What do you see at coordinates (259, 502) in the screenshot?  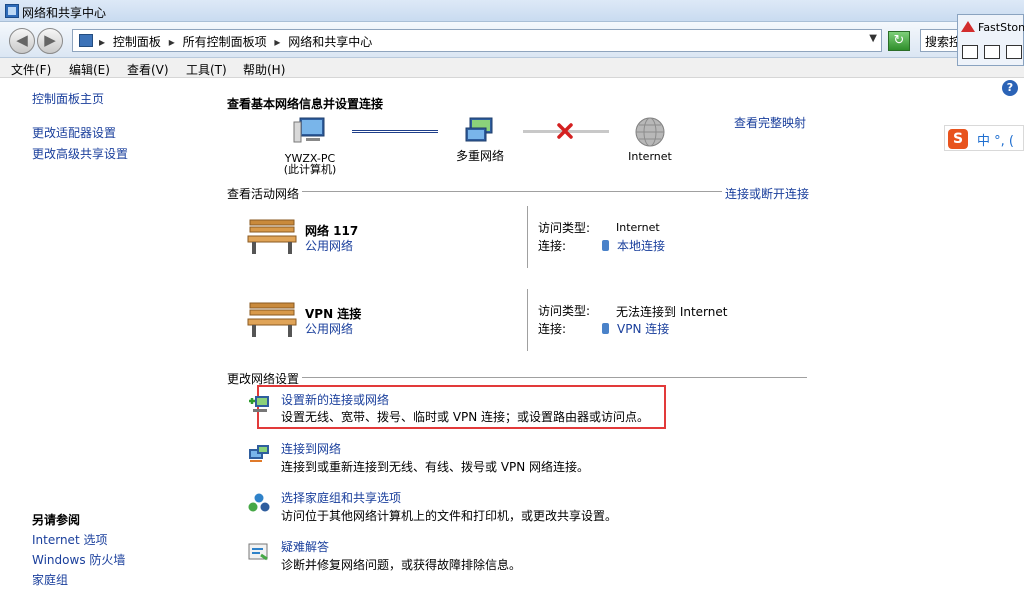 I see `homegroup-icon` at bounding box center [259, 502].